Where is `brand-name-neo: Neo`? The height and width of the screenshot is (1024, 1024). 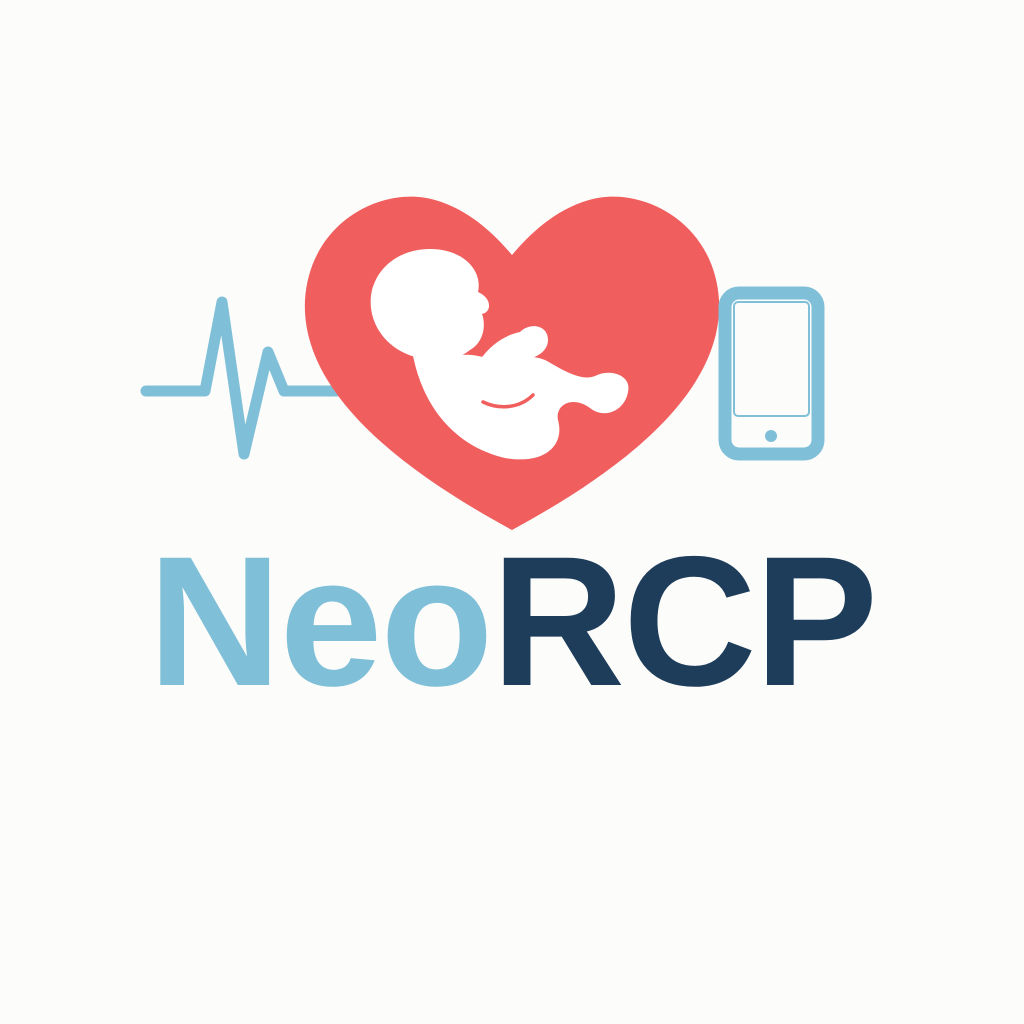 brand-name-neo: Neo is located at coordinates (320, 622).